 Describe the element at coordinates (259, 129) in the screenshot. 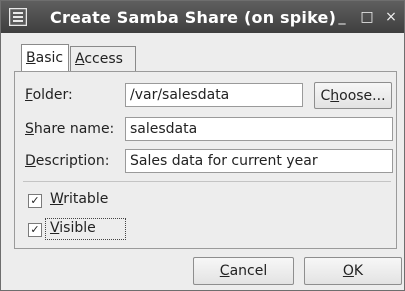

I see `share-name-field` at that location.